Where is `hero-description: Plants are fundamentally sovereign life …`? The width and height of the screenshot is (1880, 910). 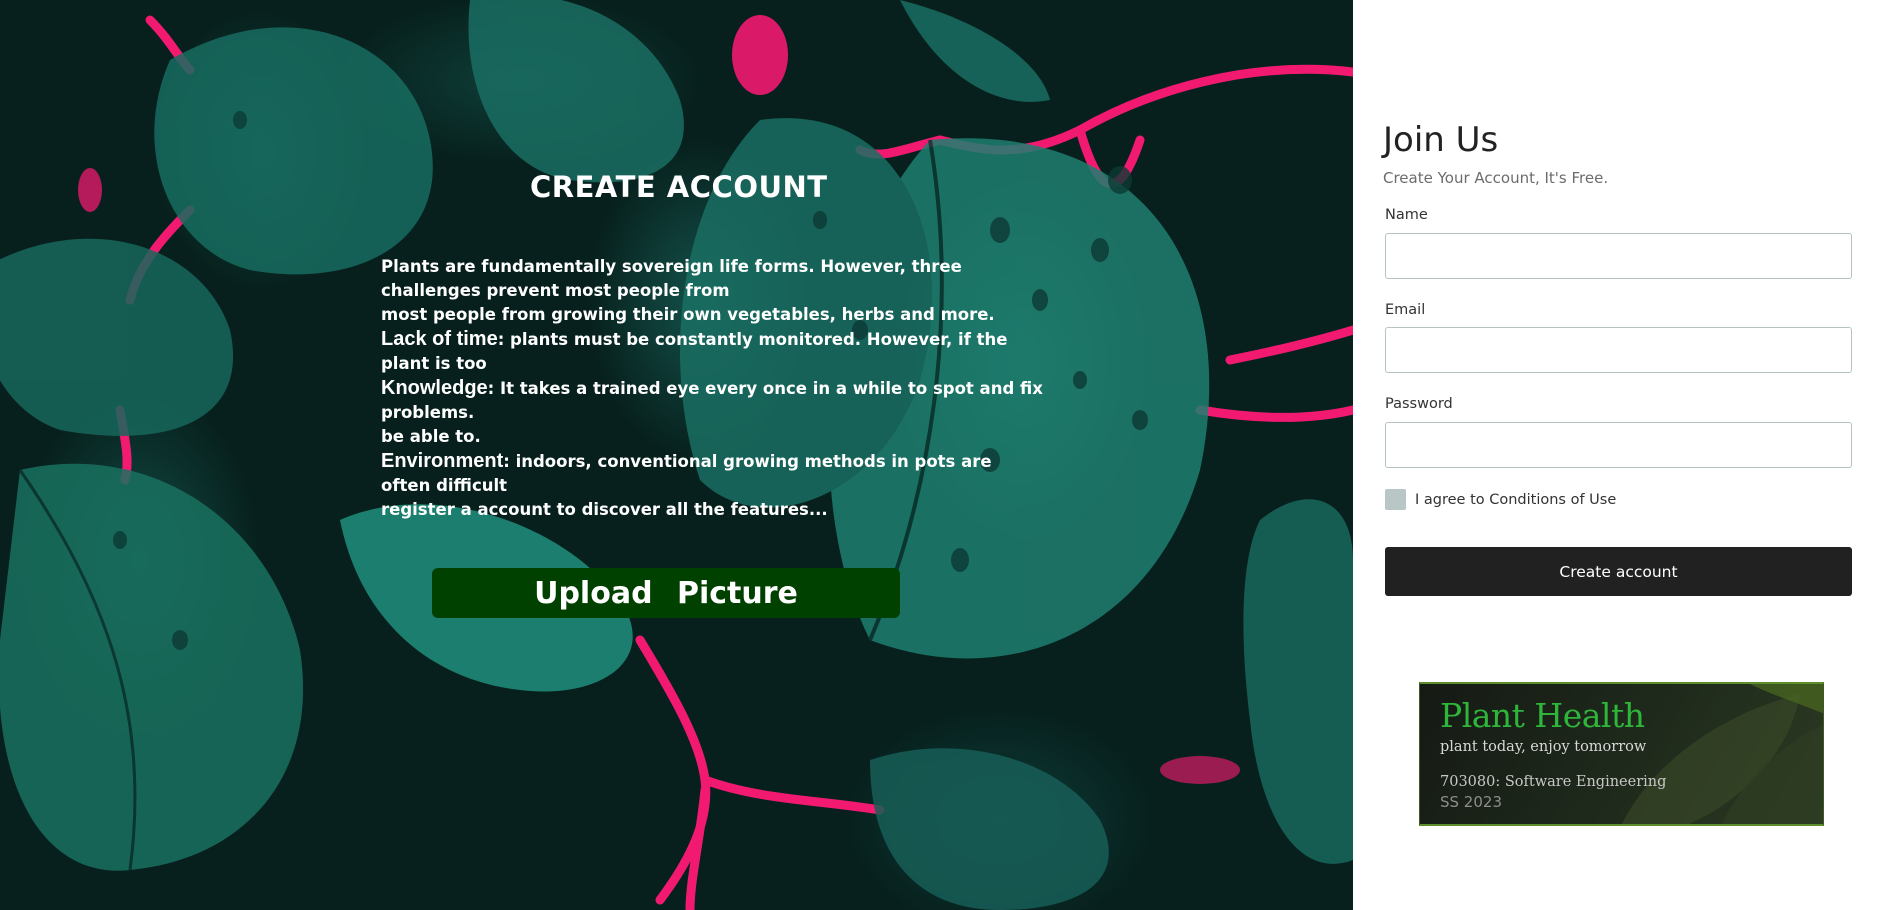 hero-description: Plants are fundamentally sovereign life … is located at coordinates (712, 388).